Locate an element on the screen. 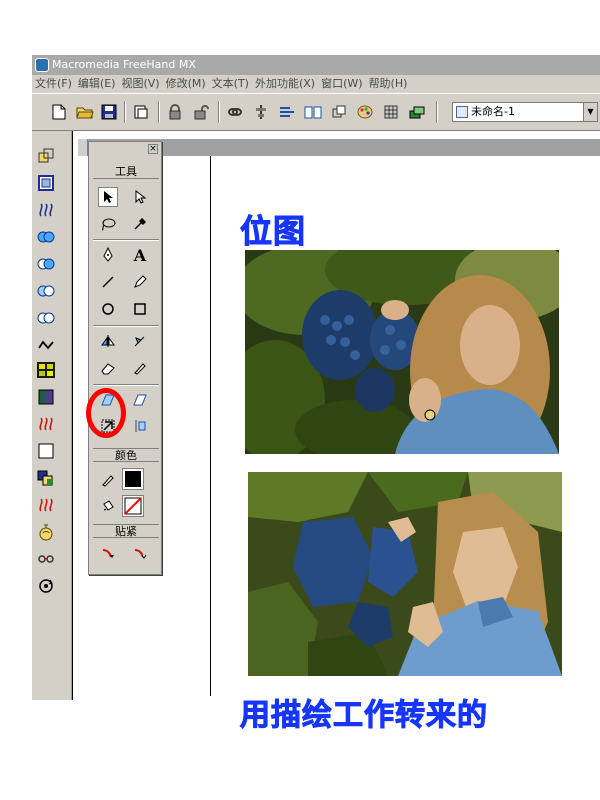 The image size is (600, 800). curve-icon is located at coordinates (46, 345).